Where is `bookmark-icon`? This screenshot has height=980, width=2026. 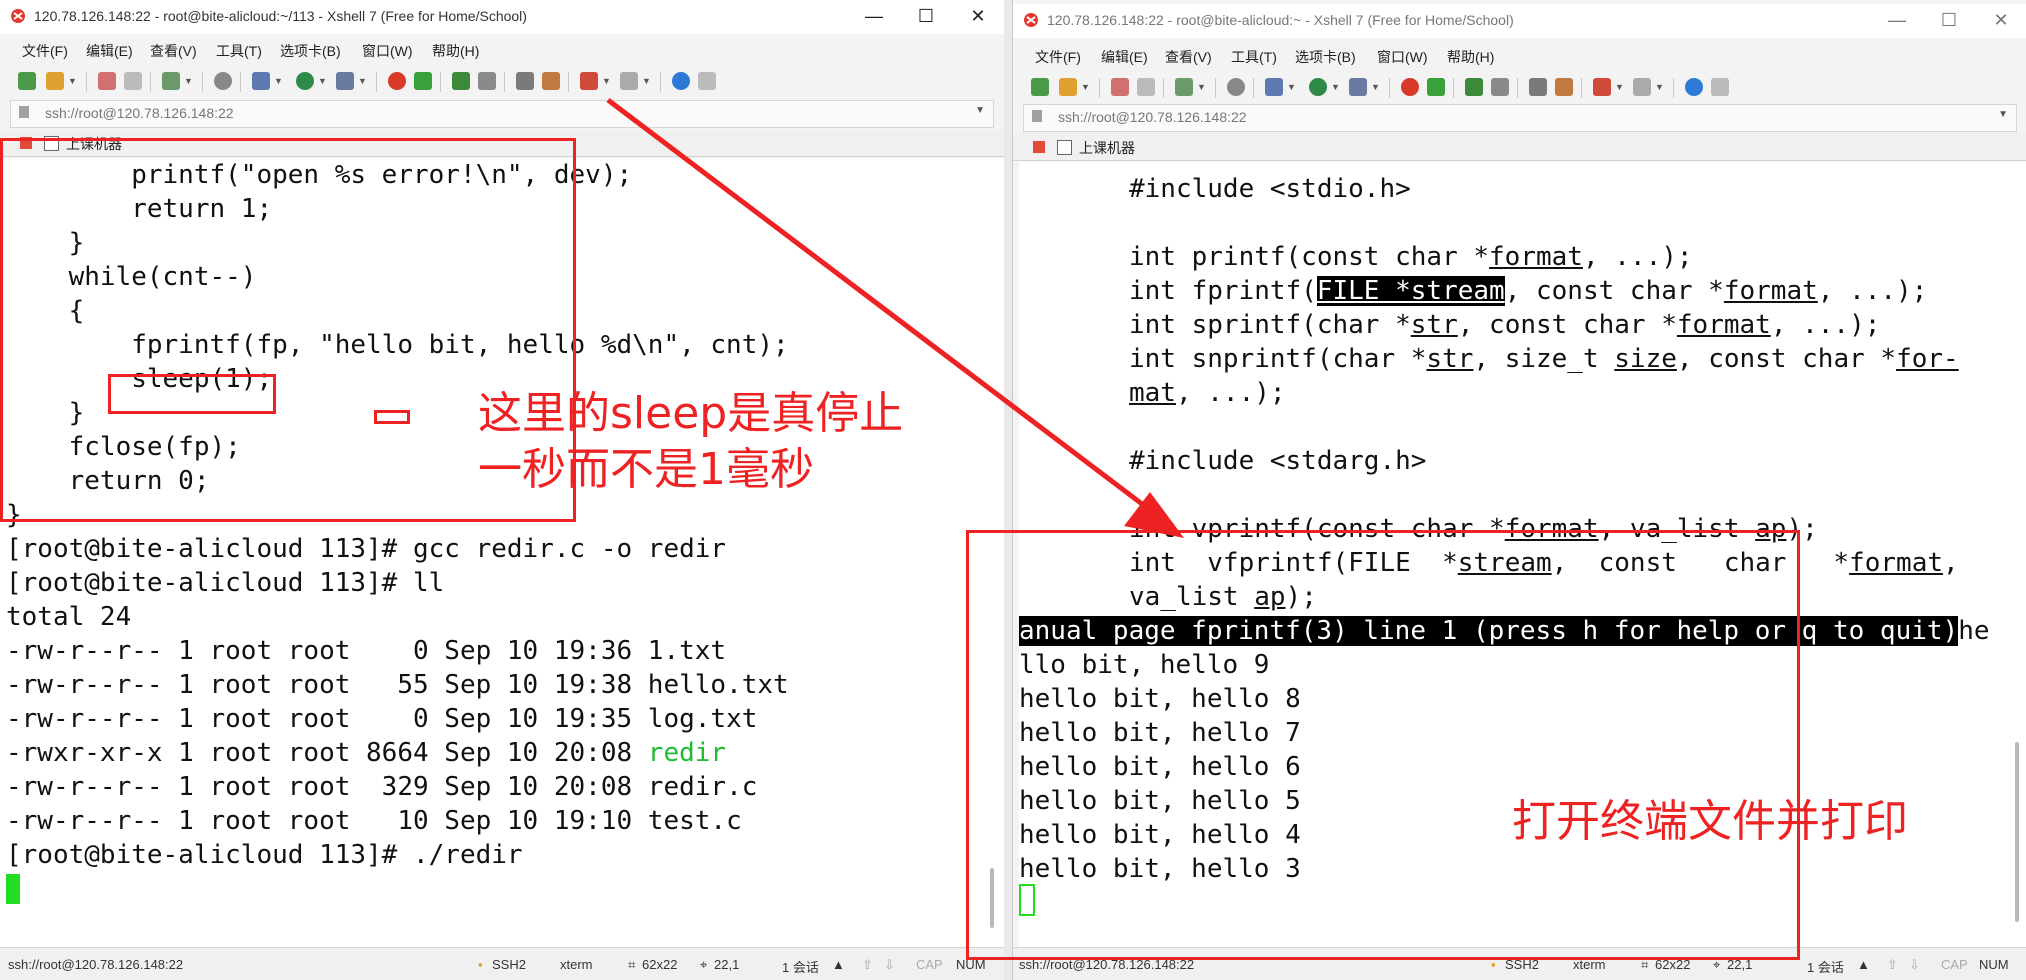
bookmark-icon is located at coordinates (1039, 147).